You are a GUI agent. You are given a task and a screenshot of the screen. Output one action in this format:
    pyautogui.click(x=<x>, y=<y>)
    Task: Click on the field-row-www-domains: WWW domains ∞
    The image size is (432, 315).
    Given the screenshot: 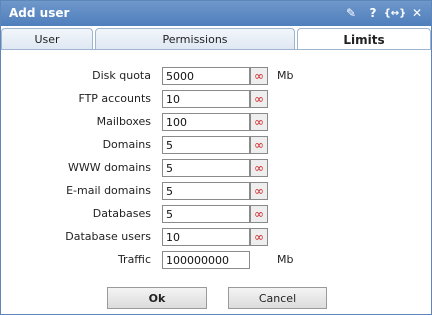 What is the action you would take?
    pyautogui.click(x=216, y=168)
    